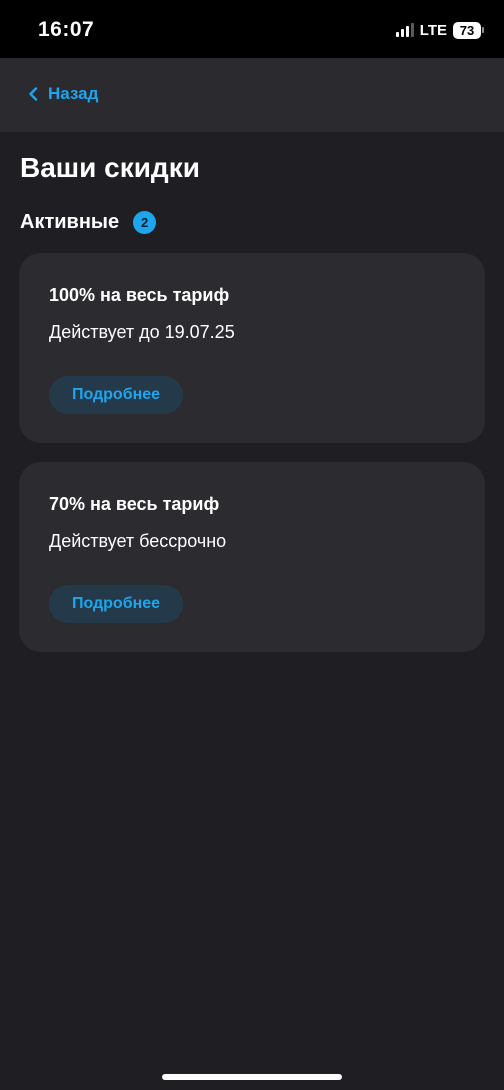 The width and height of the screenshot is (504, 1090). I want to click on section-header: Активные 2, so click(88, 222).